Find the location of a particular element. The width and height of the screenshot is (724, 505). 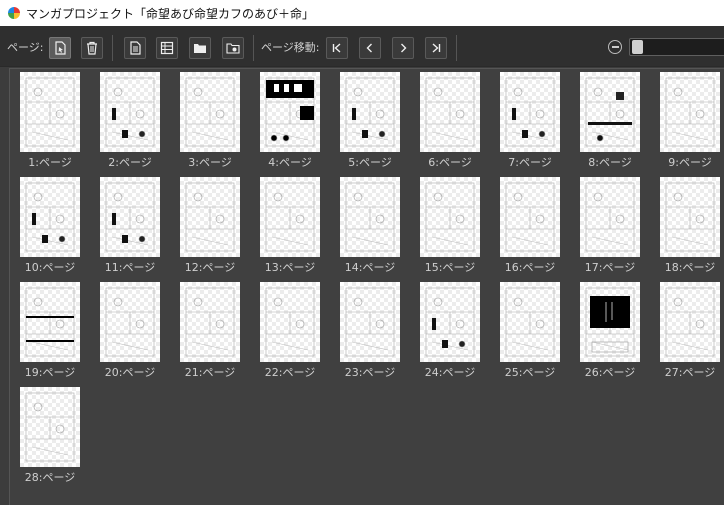

page-thumbnail: 1:ページ is located at coordinates (50, 121).